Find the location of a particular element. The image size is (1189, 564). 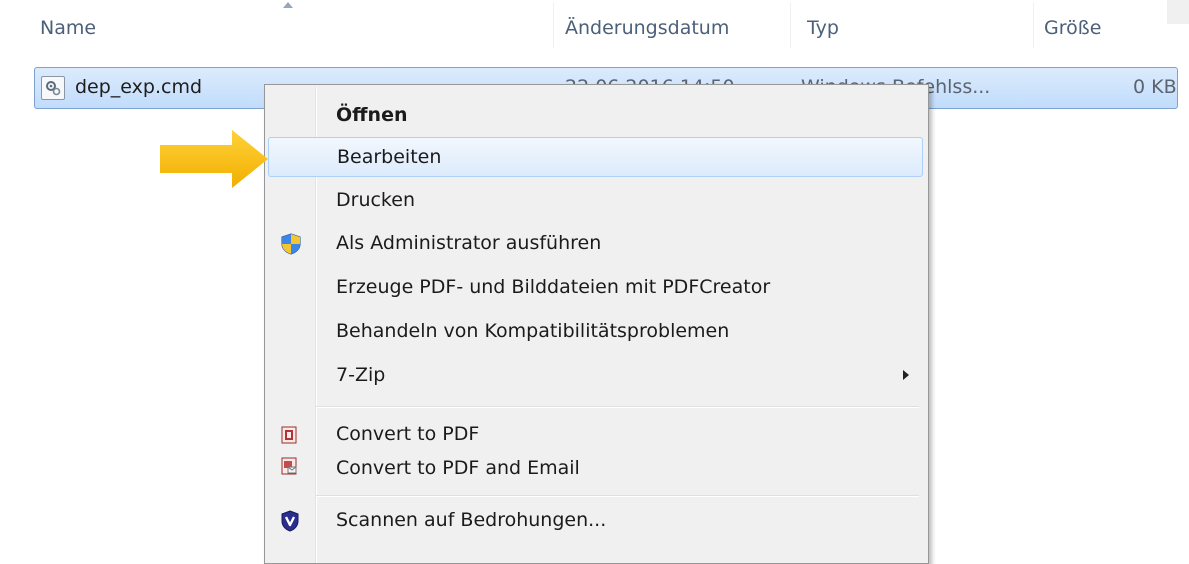

pdf-convert-icon is located at coordinates (291, 437).